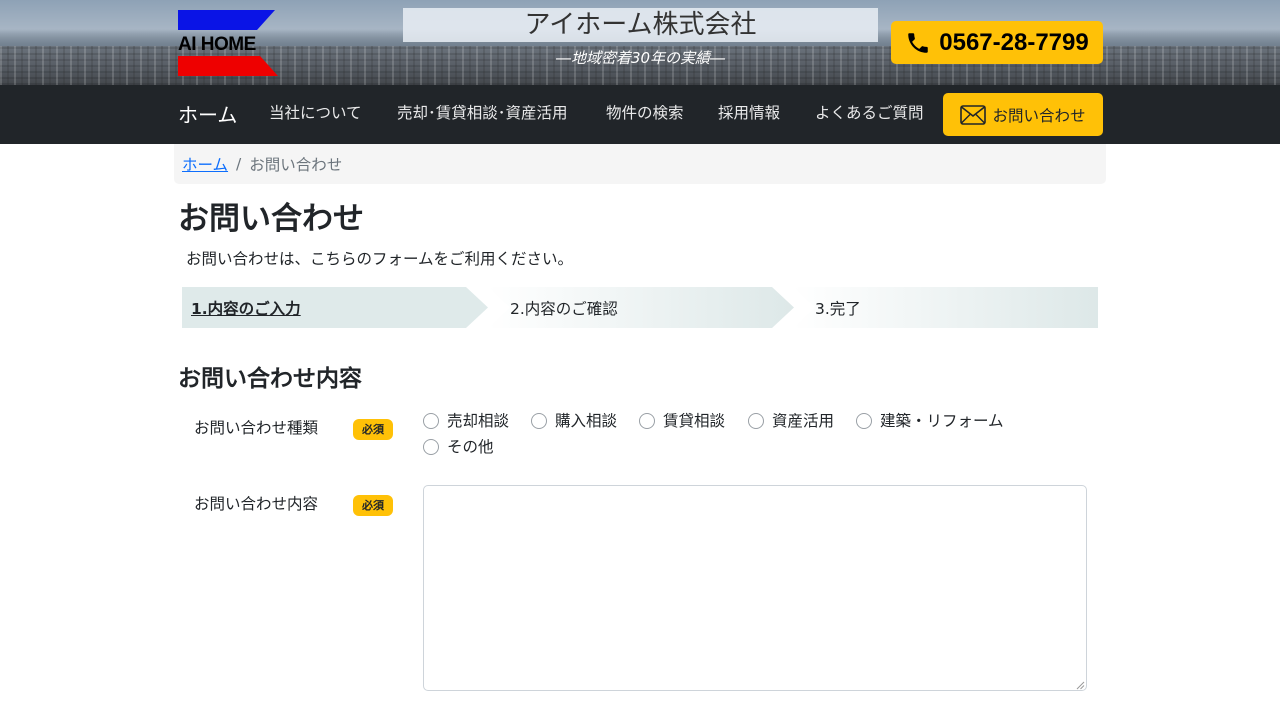  Describe the element at coordinates (380, 259) in the screenshot. I see `page-description: お問い合わせは、こちらのフォームをご利用ください。` at that location.